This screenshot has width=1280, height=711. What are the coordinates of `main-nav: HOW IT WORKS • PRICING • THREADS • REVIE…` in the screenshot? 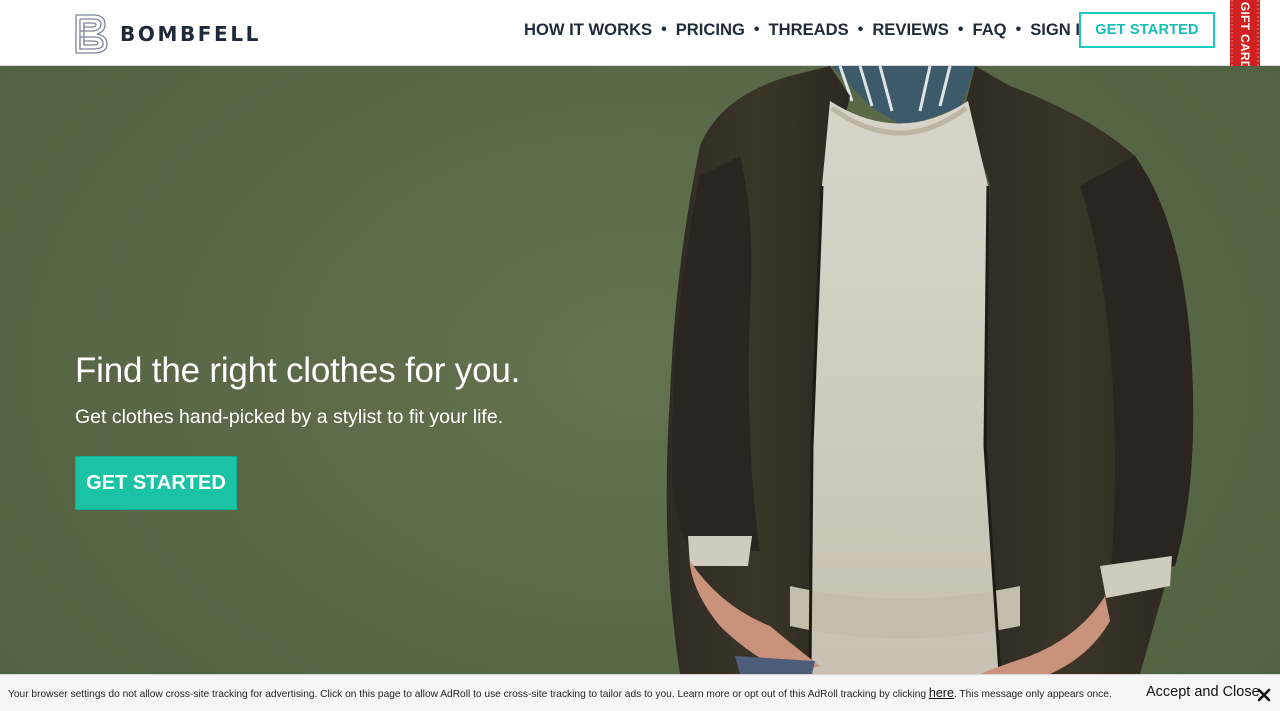 It's located at (808, 30).